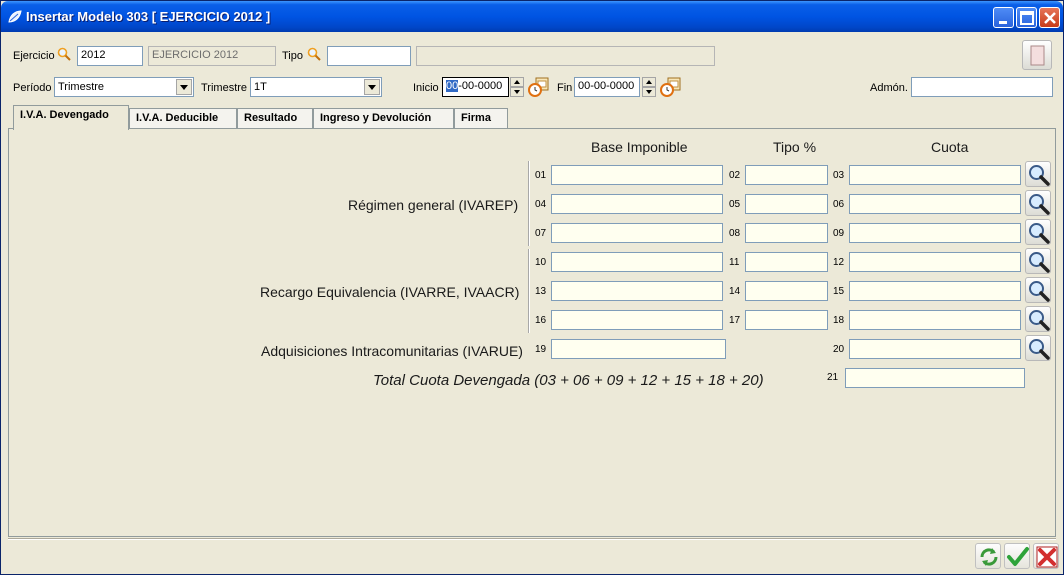 This screenshot has width=1064, height=575. What do you see at coordinates (541, 349) in the screenshot?
I see `box-number: 19` at bounding box center [541, 349].